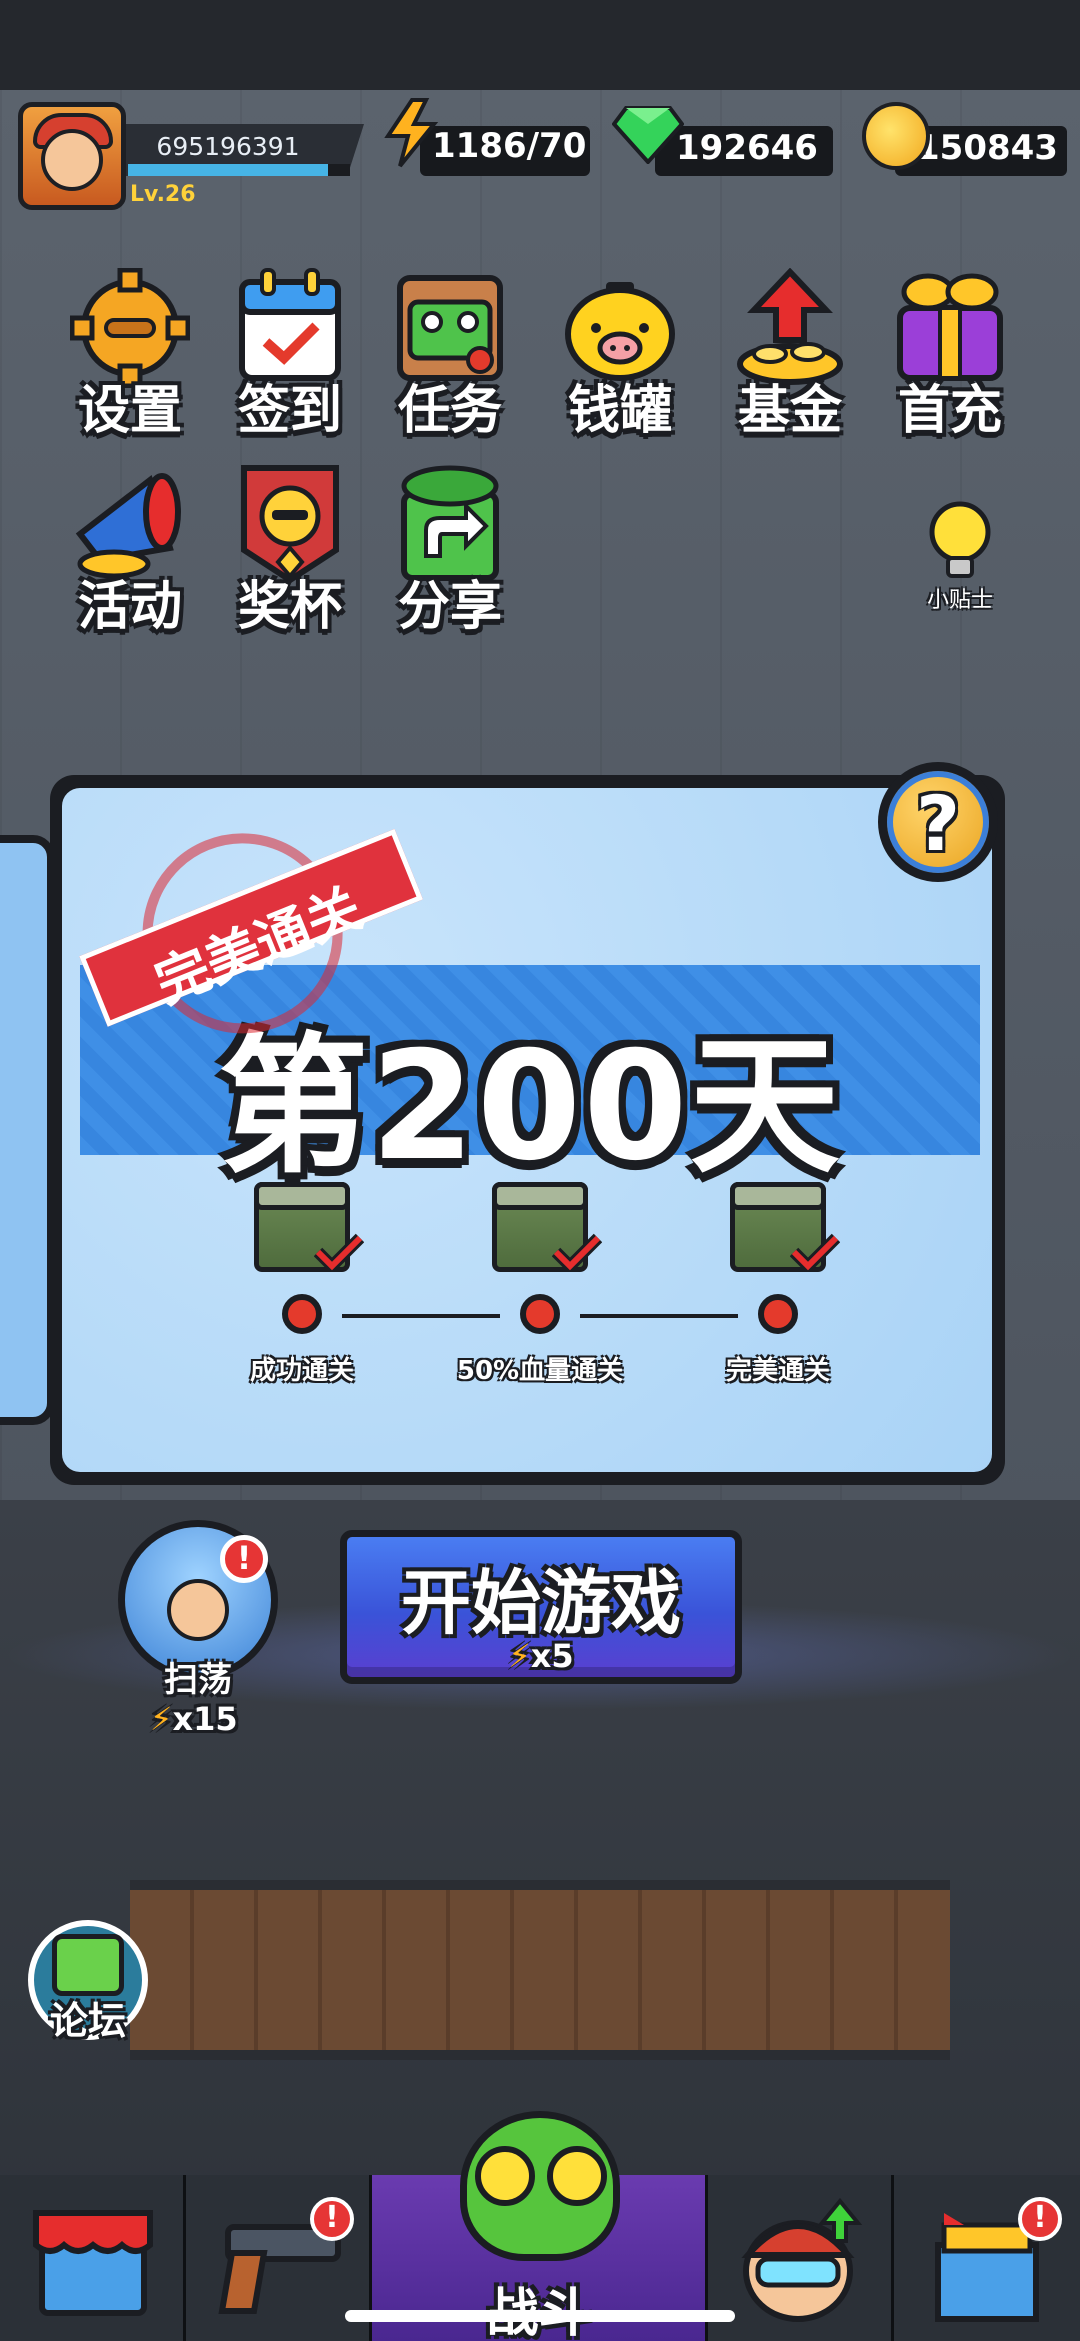 This screenshot has height=2341, width=1080. Describe the element at coordinates (93, 2263) in the screenshot. I see `shop-icon` at that location.